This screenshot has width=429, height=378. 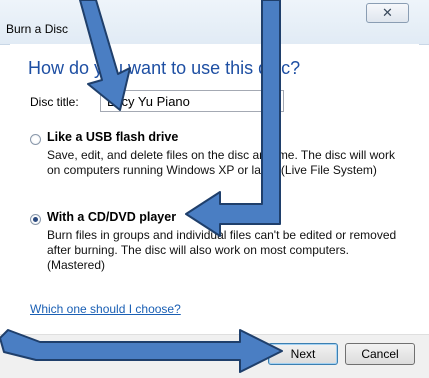 I want to click on usb-flash-drive-radio, so click(x=35, y=139).